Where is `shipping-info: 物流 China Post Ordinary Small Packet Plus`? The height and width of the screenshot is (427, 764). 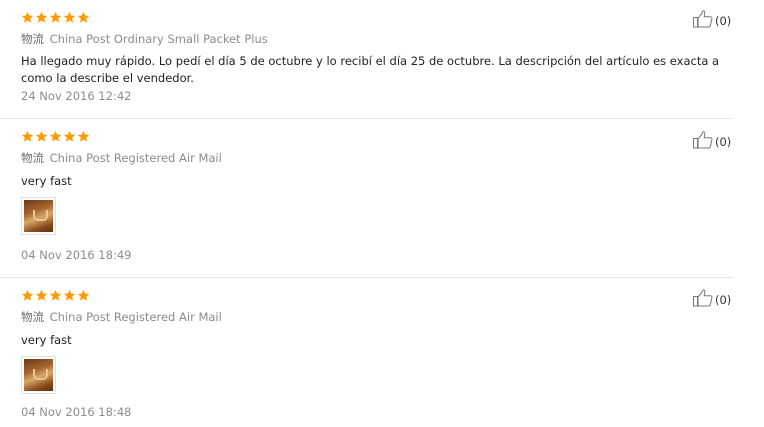 shipping-info: 物流 China Post Ordinary Small Packet Plus is located at coordinates (144, 39).